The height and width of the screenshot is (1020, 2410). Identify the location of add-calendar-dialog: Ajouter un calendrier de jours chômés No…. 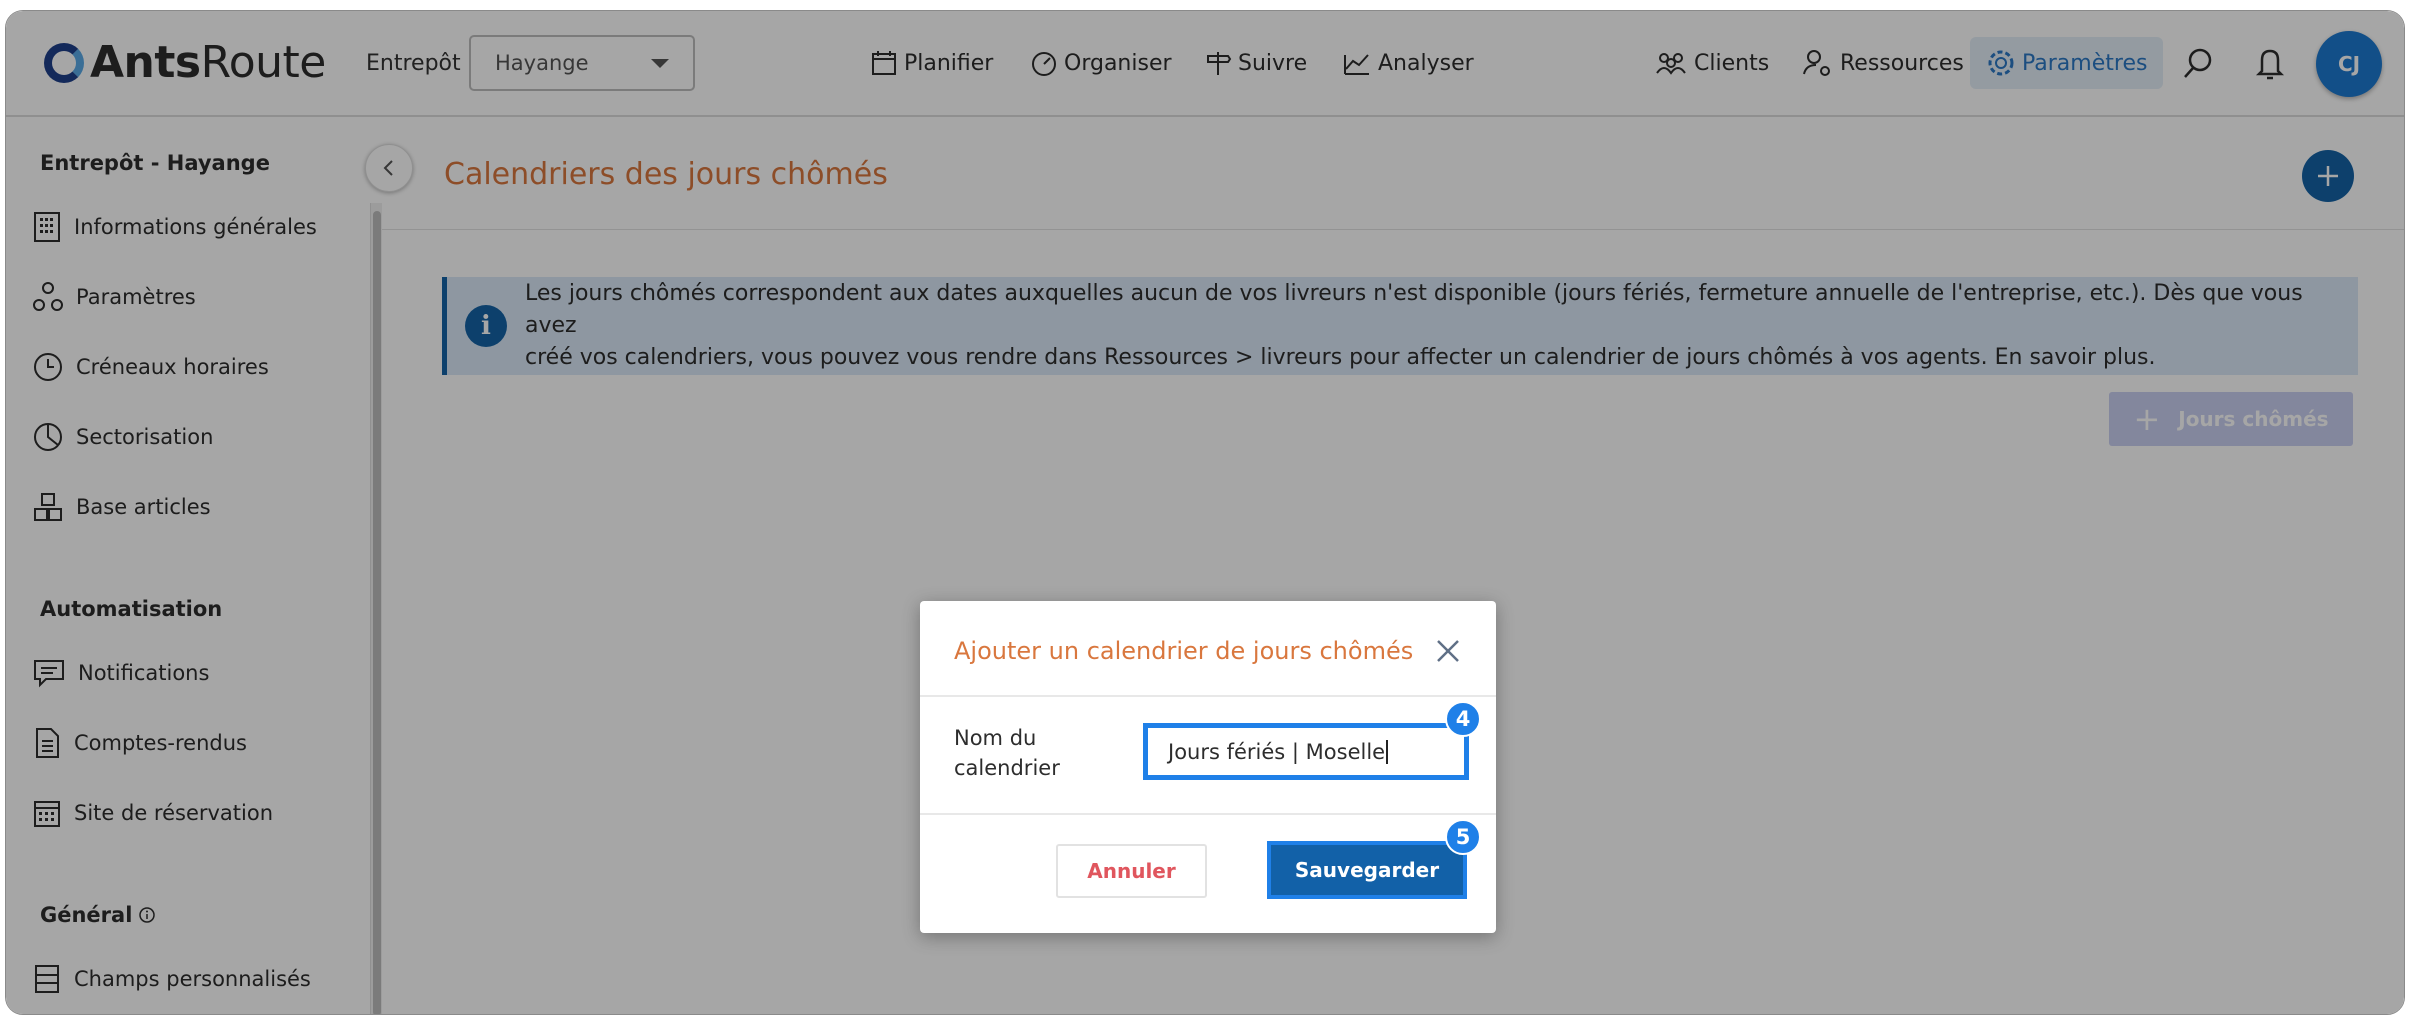
(1208, 767).